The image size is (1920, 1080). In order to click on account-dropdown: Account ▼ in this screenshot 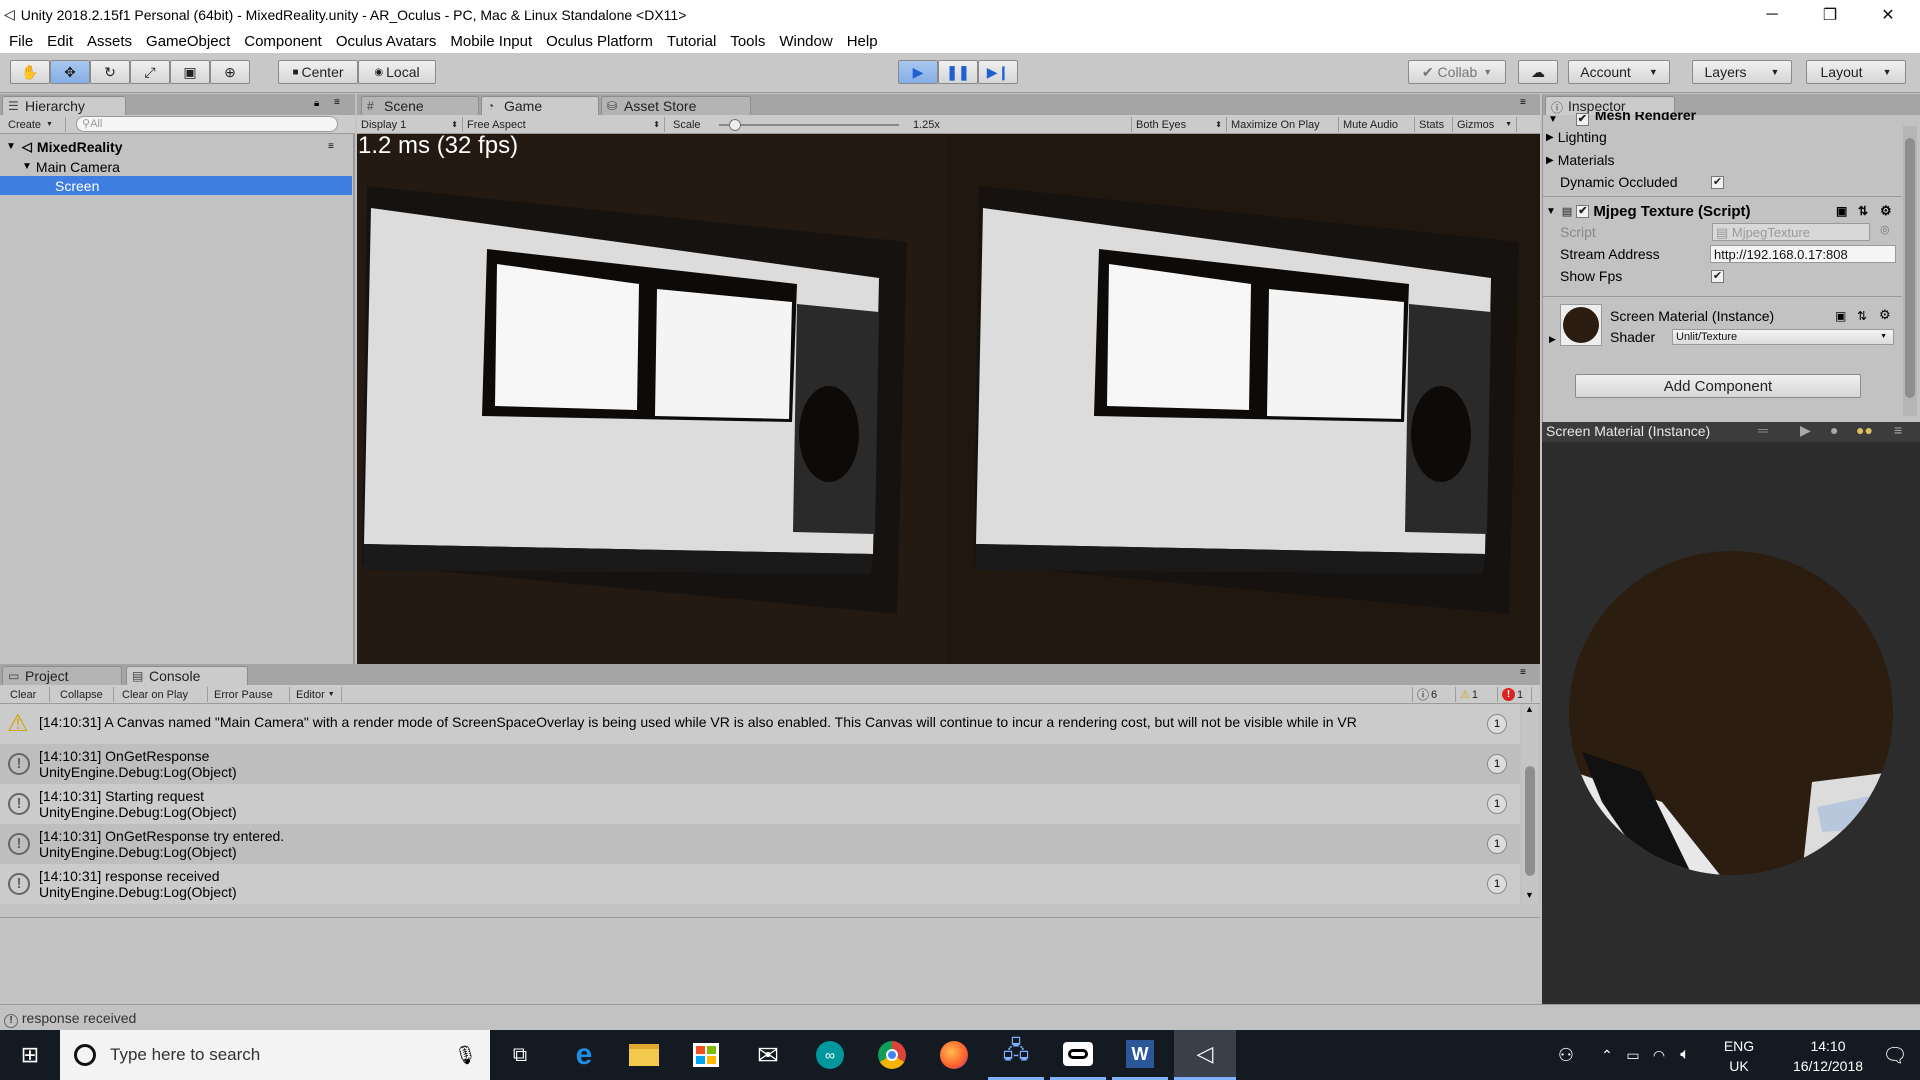, I will do `click(1619, 72)`.